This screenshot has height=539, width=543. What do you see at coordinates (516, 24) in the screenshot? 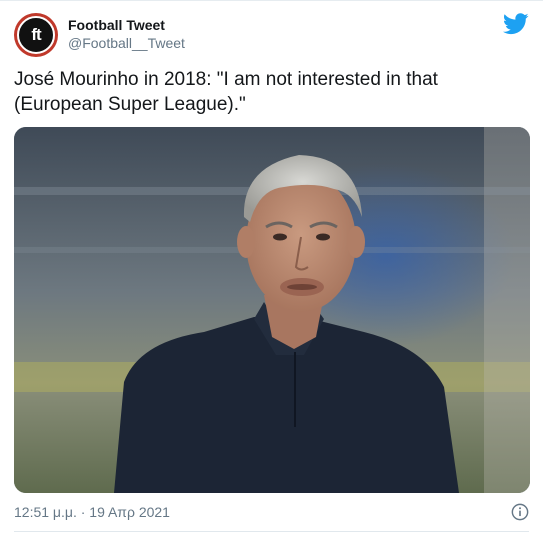
I see `twitter-bird-icon` at bounding box center [516, 24].